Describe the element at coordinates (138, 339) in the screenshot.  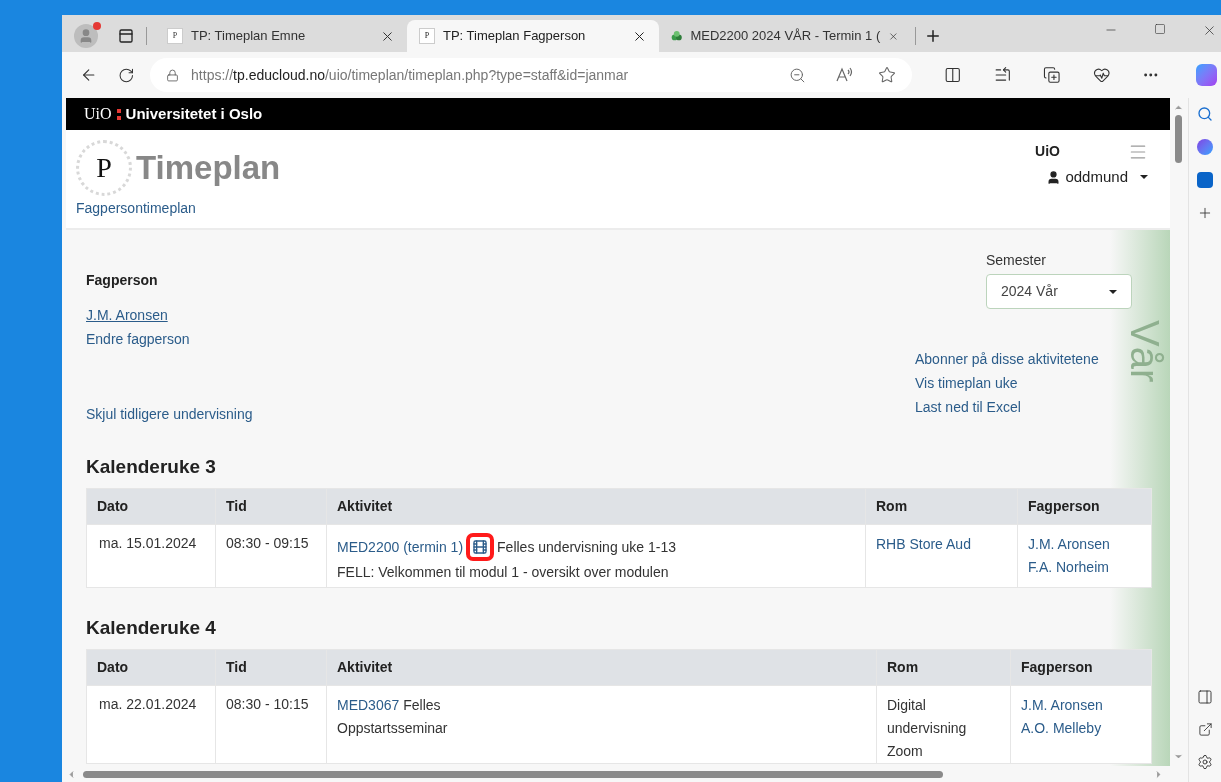
I see `change-person-link: Endre fagperson` at that location.